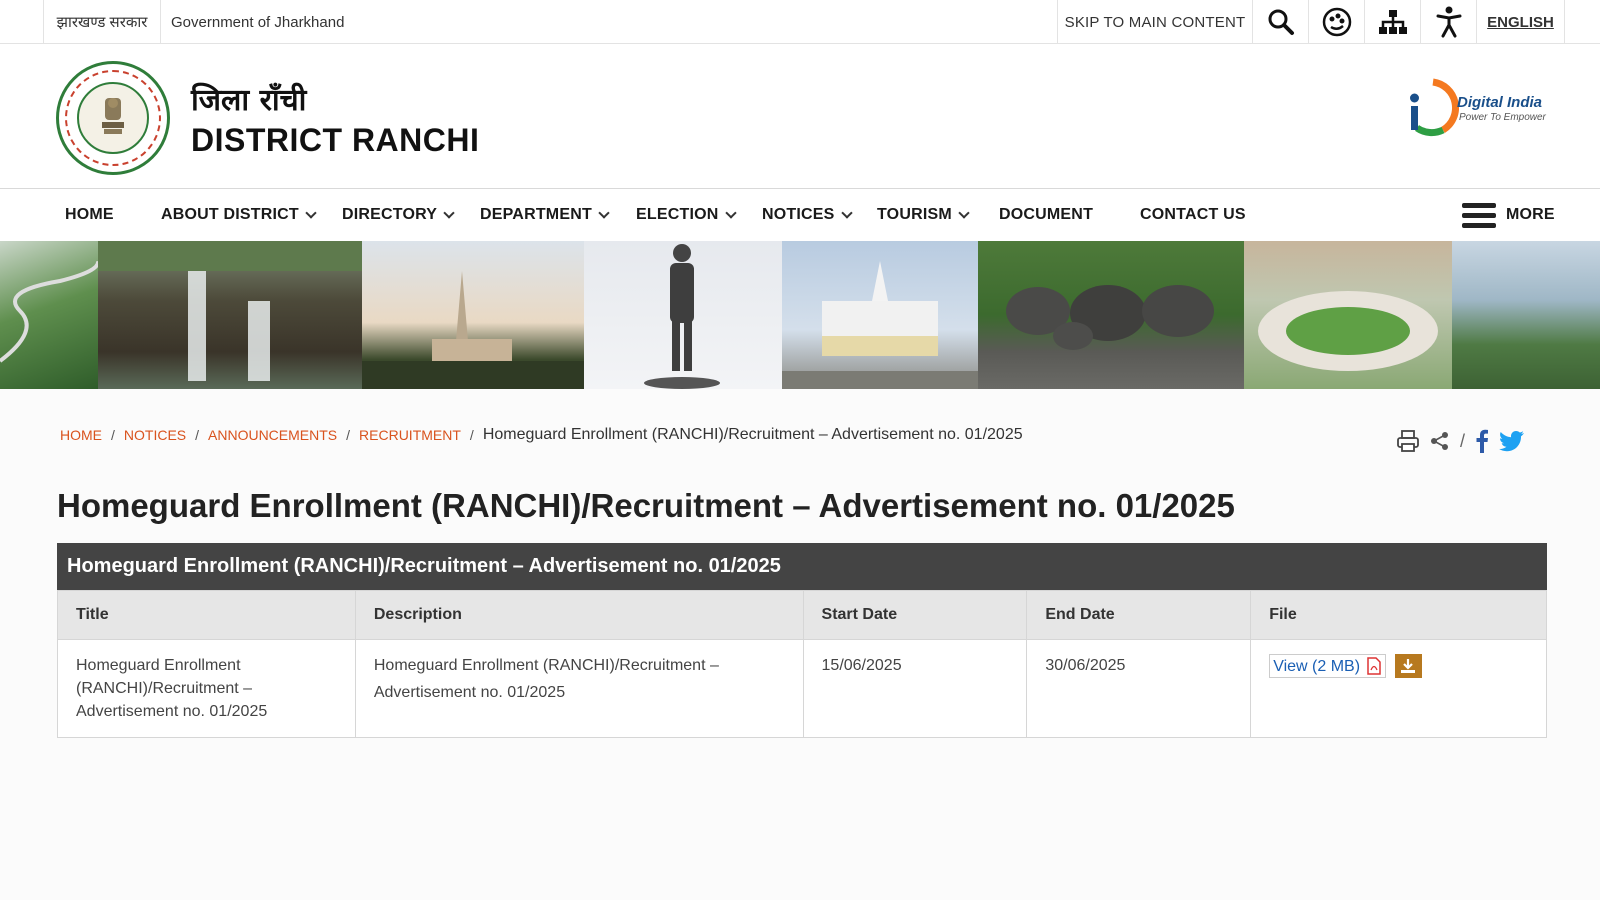 This screenshot has height=900, width=1600. I want to click on language-toggle: ENGLISH, so click(1521, 22).